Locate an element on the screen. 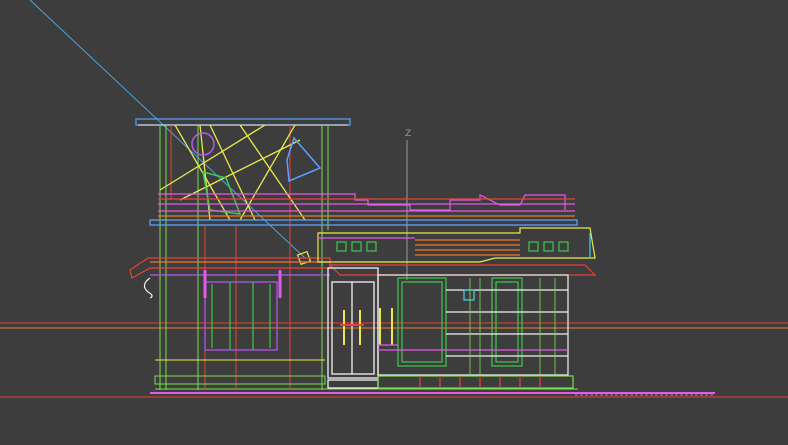  rafter-lines is located at coordinates (232, 172).